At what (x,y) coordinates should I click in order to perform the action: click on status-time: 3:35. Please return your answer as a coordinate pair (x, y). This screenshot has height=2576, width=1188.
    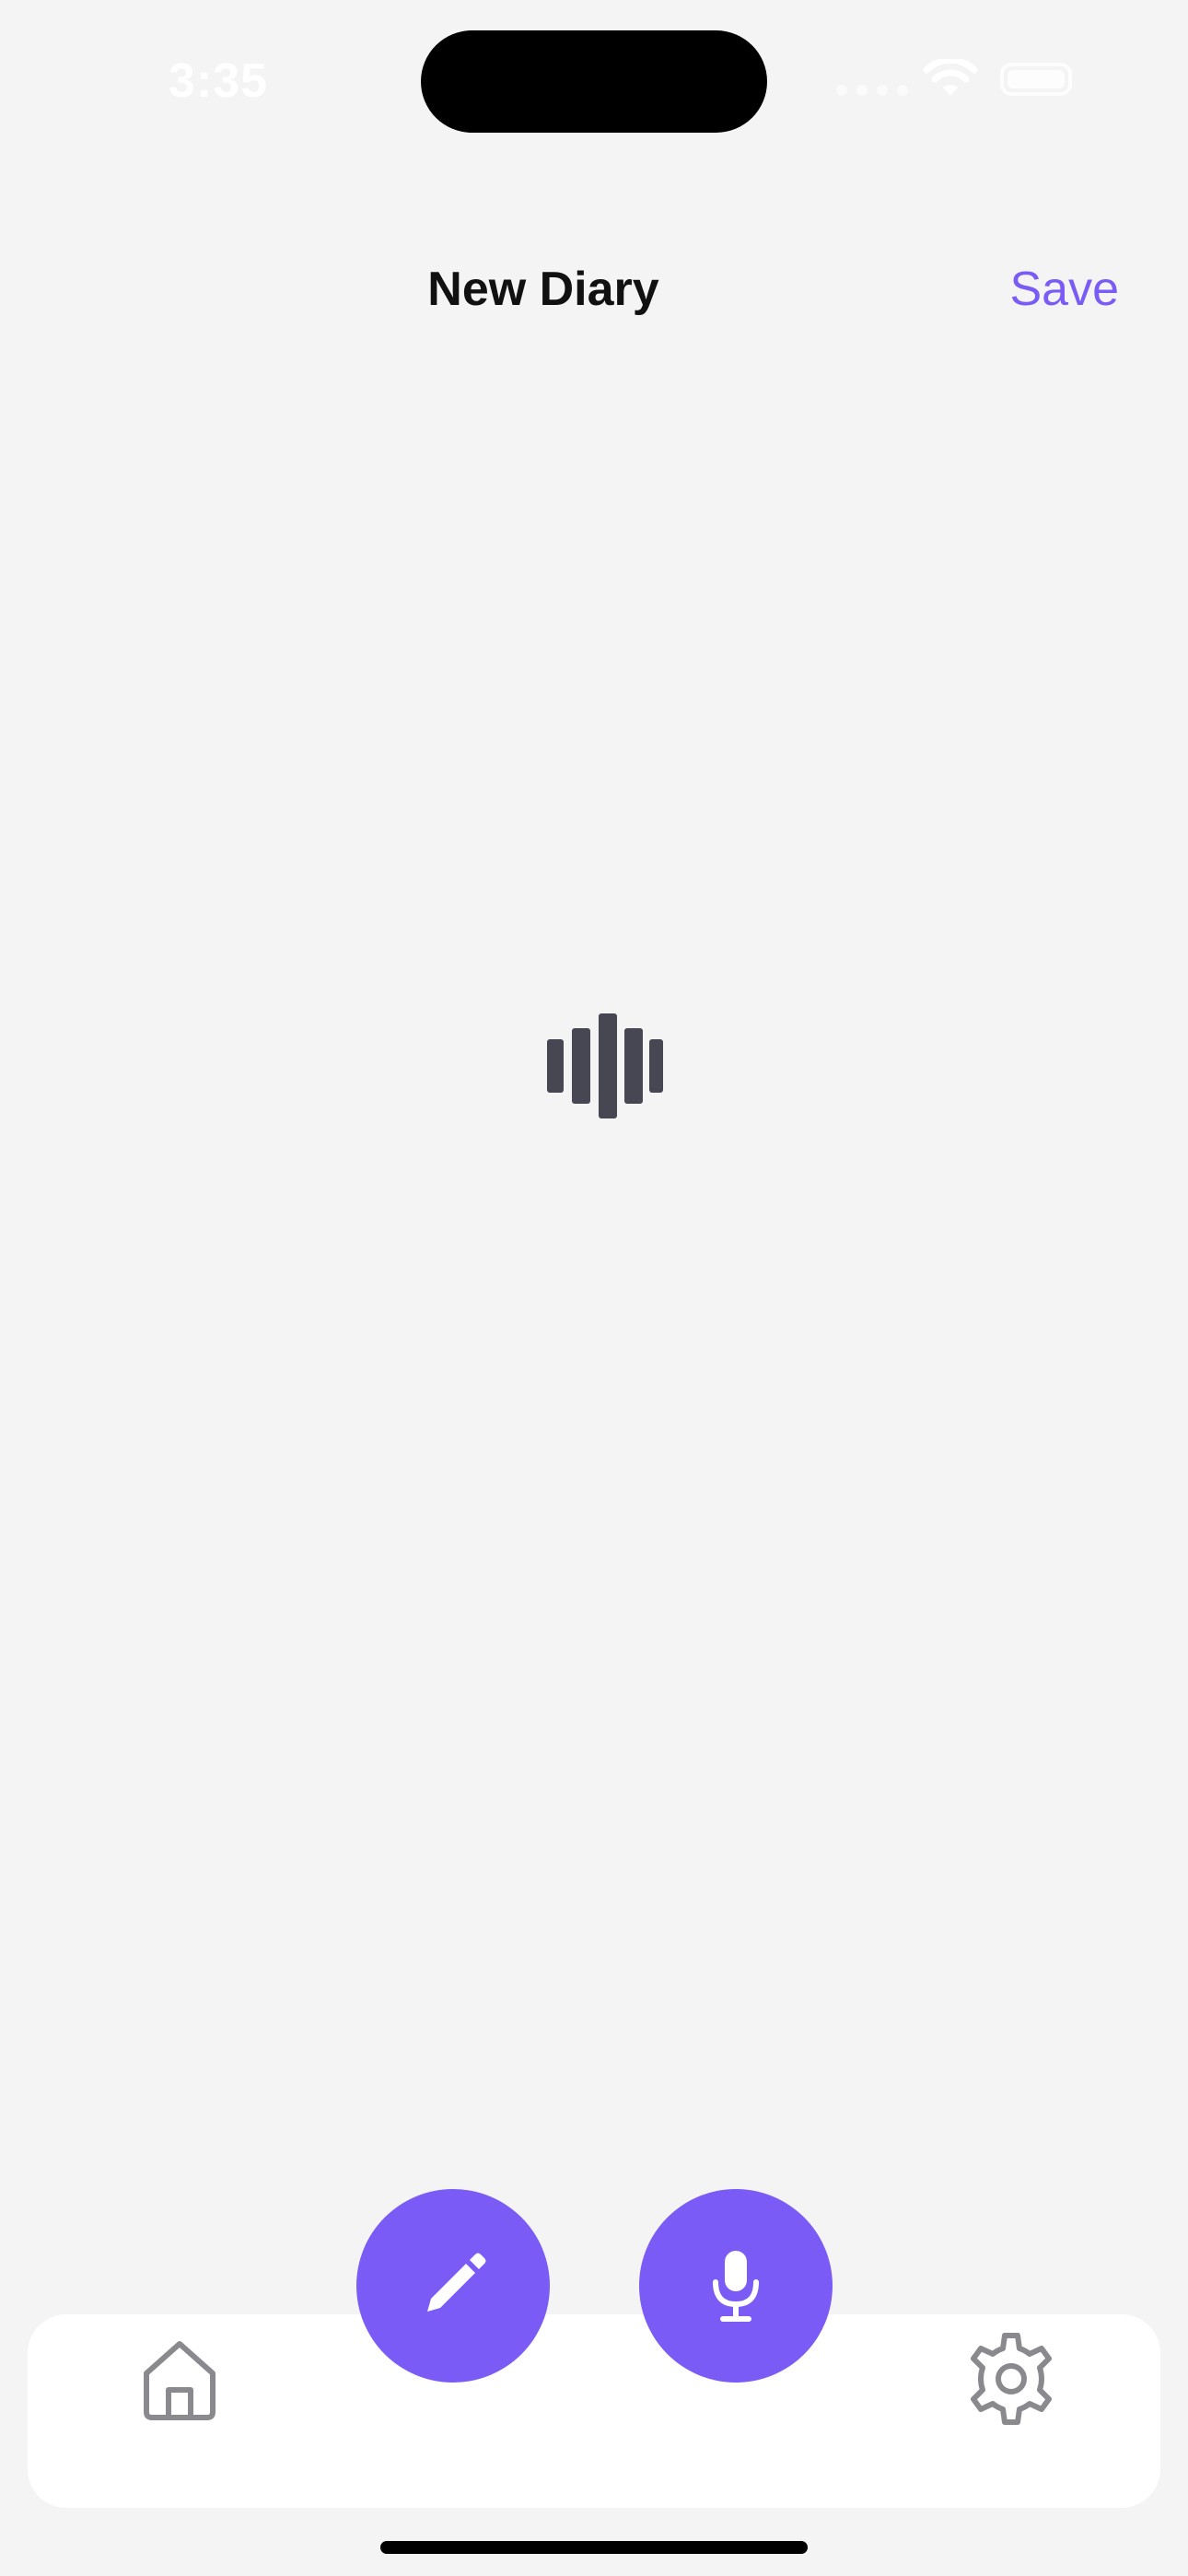
    Looking at the image, I should click on (219, 81).